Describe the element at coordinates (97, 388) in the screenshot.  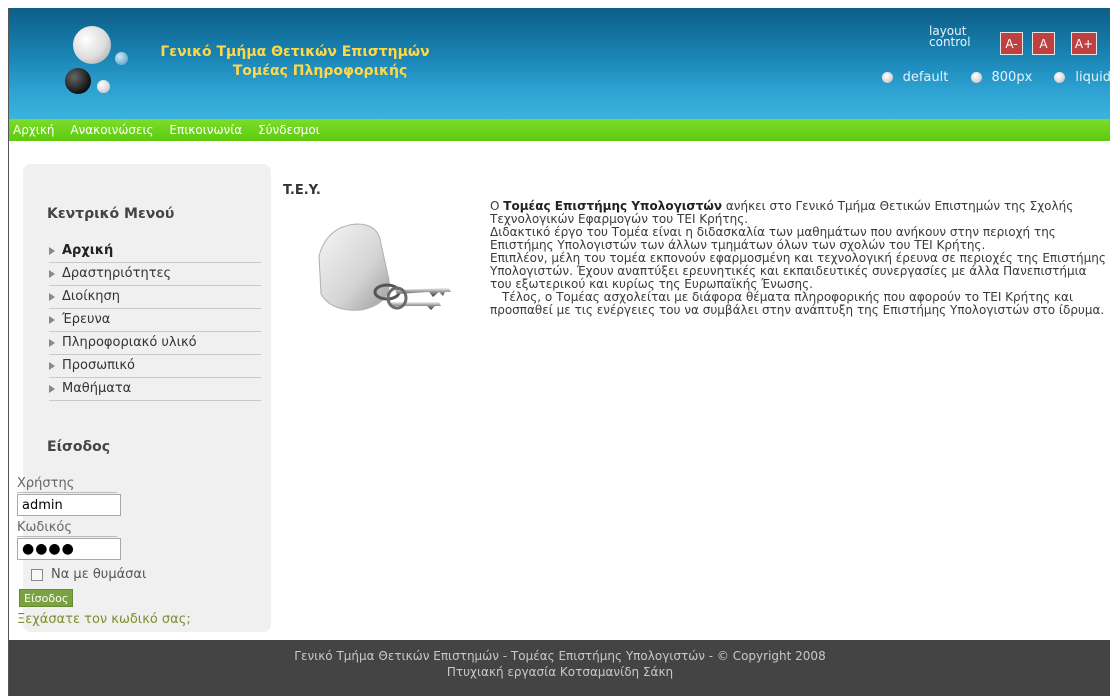
I see `sidebar-item-label: Μαθήματα` at that location.